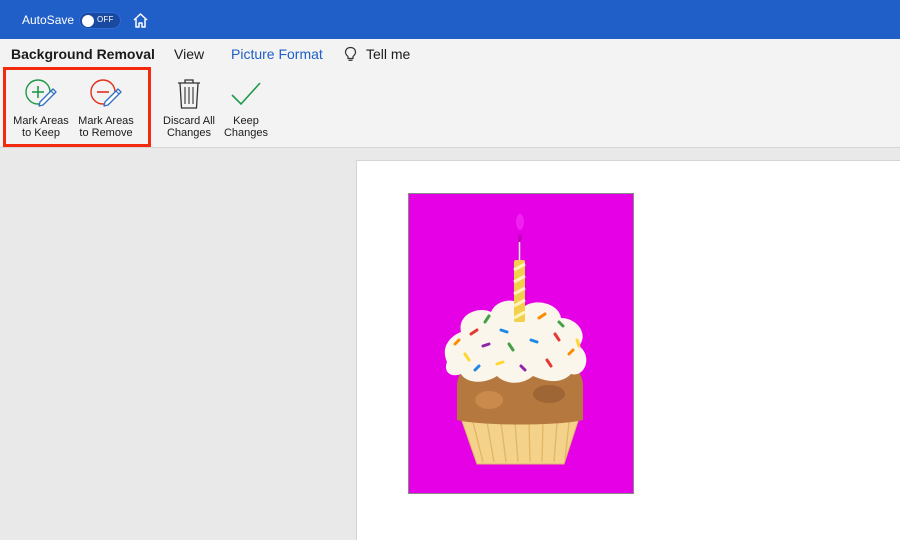 This screenshot has width=900, height=540. I want to click on tab-background-removal: Background Removal, so click(83, 54).